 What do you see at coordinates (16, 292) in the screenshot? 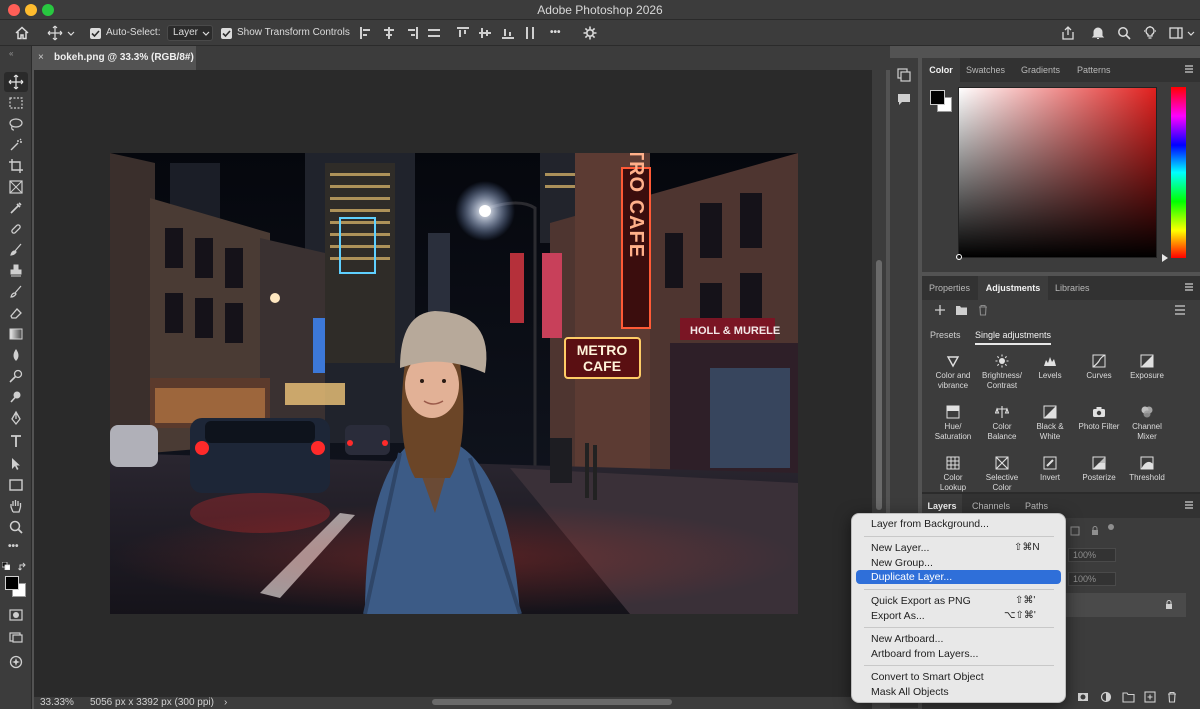
I see `history-brush-tool-icon` at bounding box center [16, 292].